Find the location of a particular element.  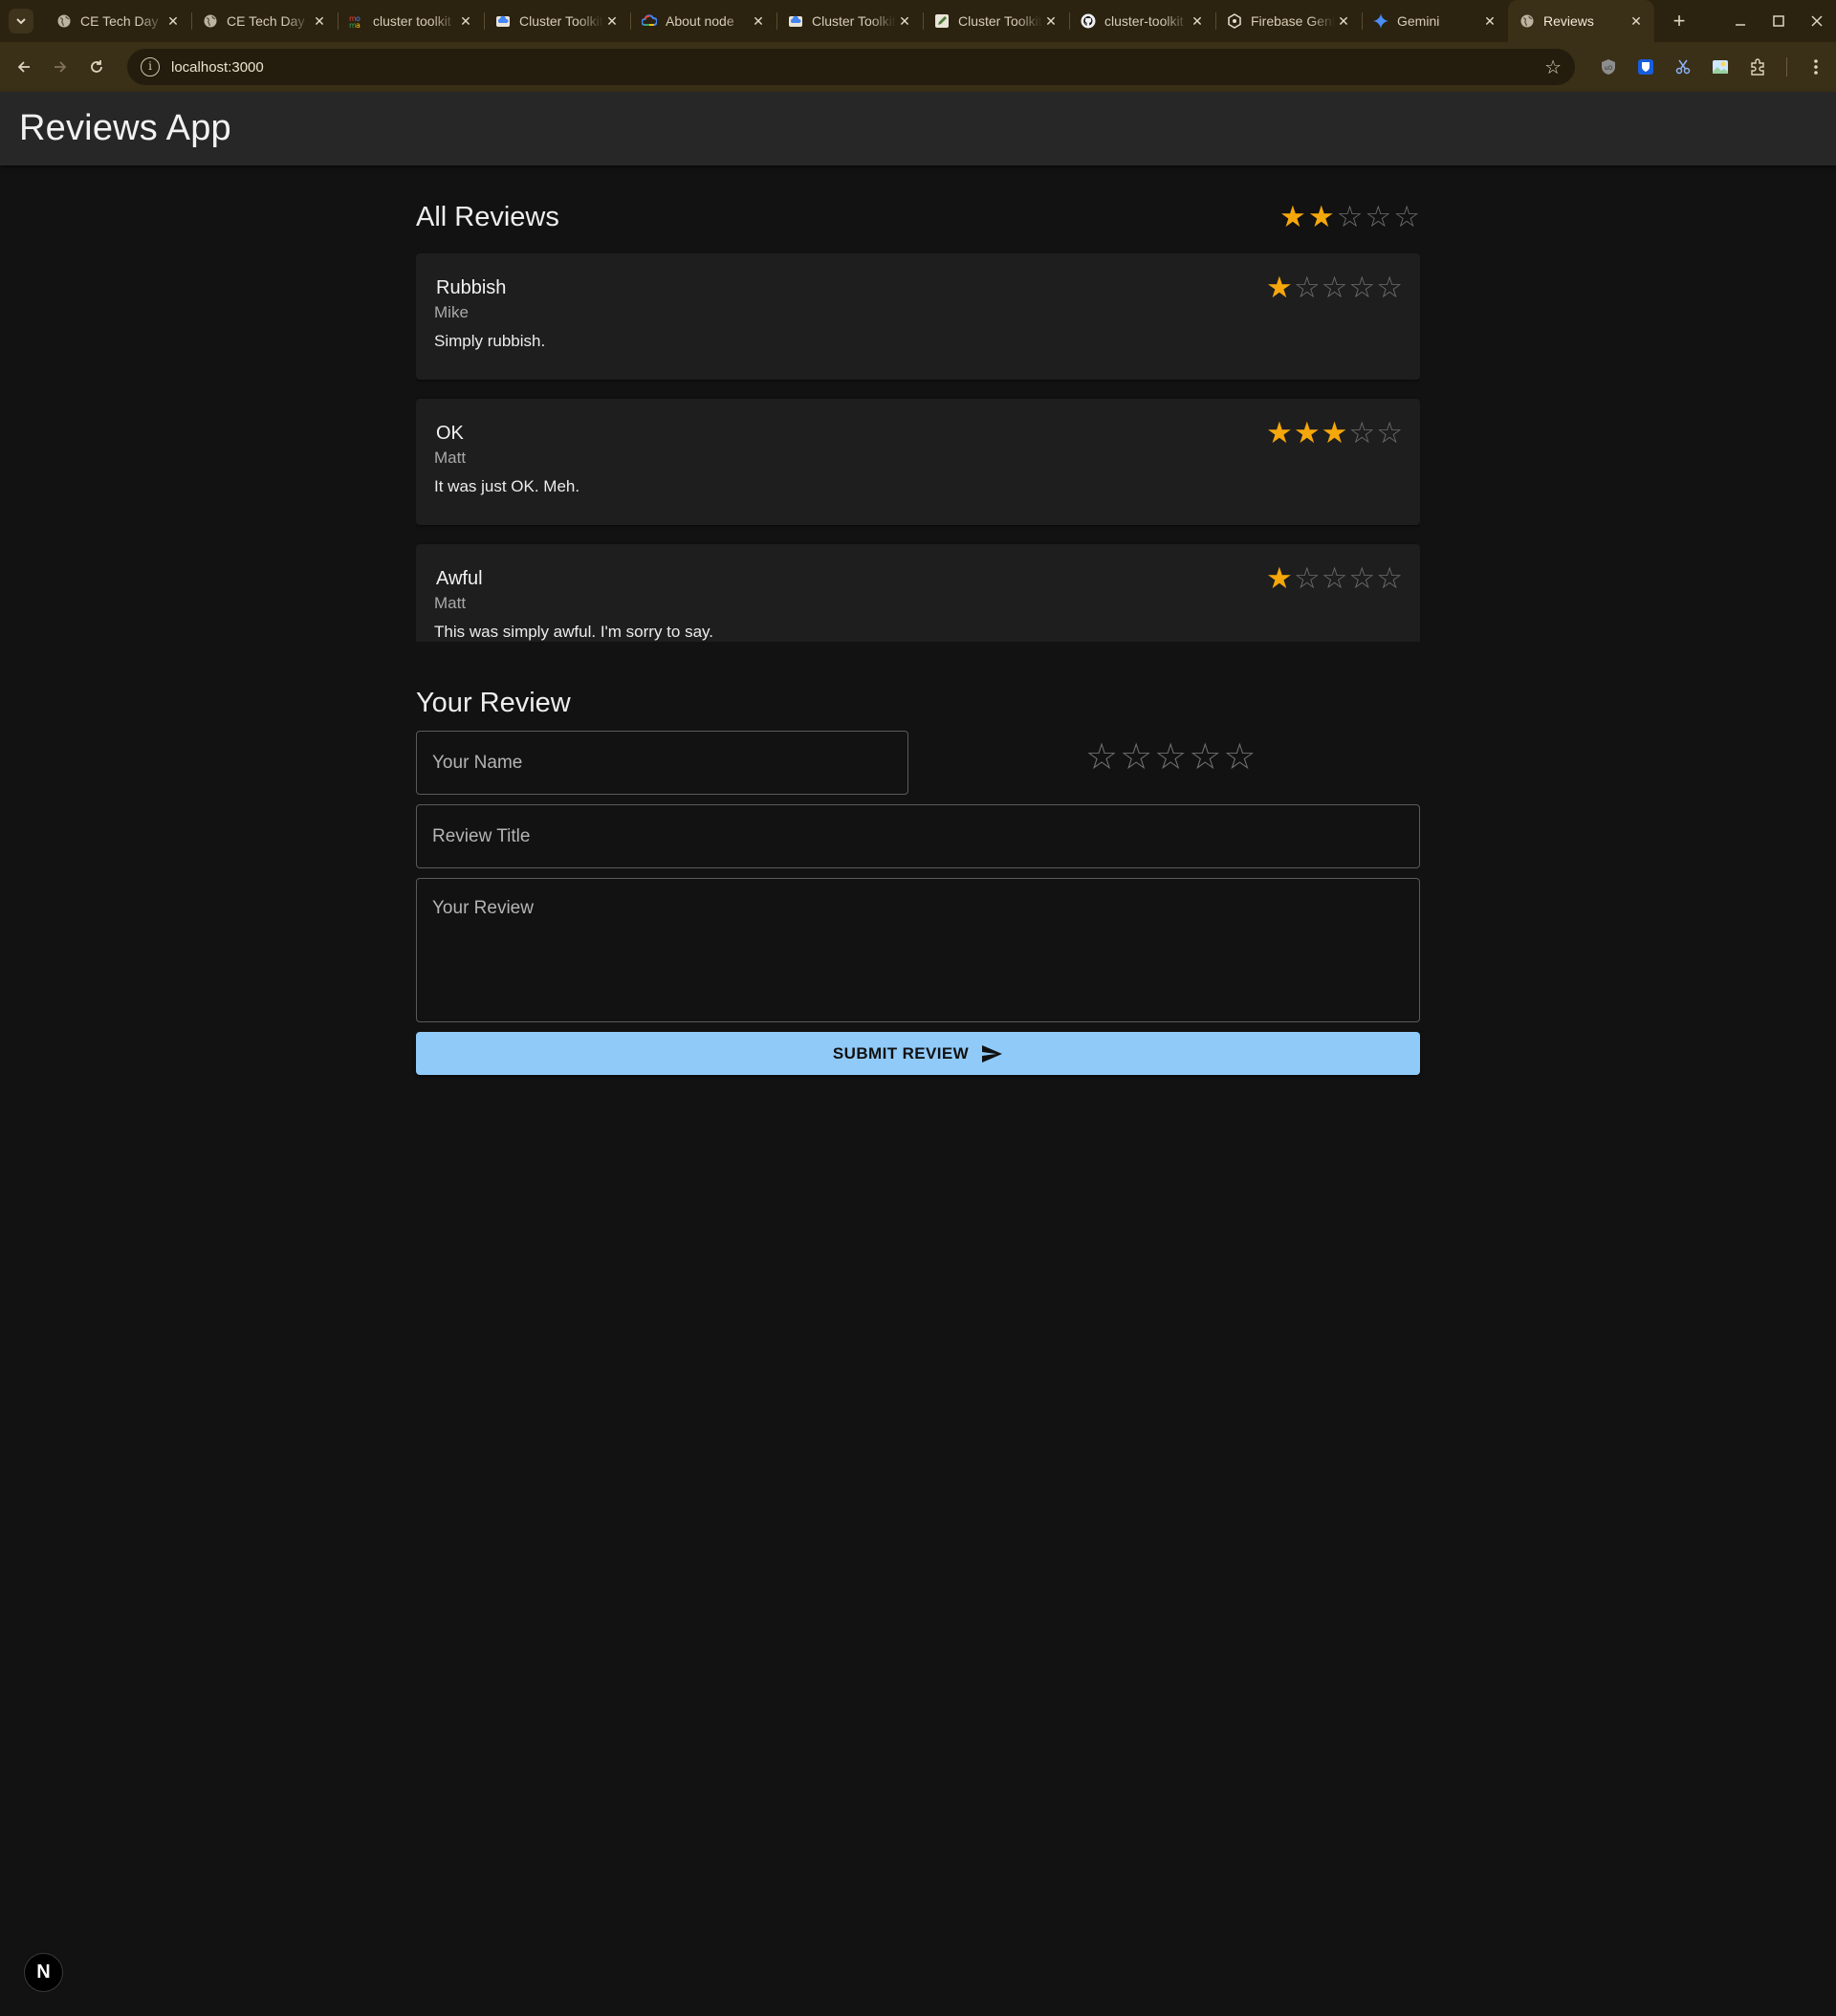

all-reviews-header: All Reviews ★ ★ ☆ ☆ ☆ is located at coordinates (918, 198).